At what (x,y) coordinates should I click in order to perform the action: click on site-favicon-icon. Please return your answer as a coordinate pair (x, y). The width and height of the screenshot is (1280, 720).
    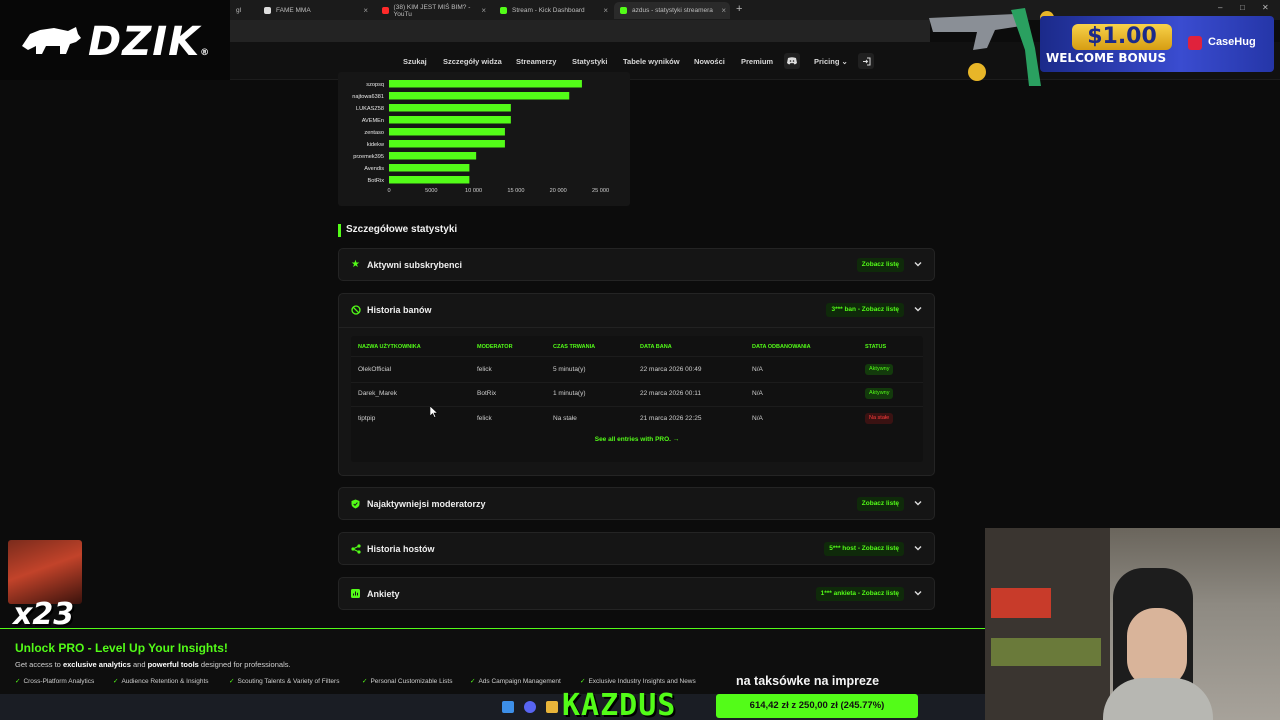
    Looking at the image, I should click on (623, 10).